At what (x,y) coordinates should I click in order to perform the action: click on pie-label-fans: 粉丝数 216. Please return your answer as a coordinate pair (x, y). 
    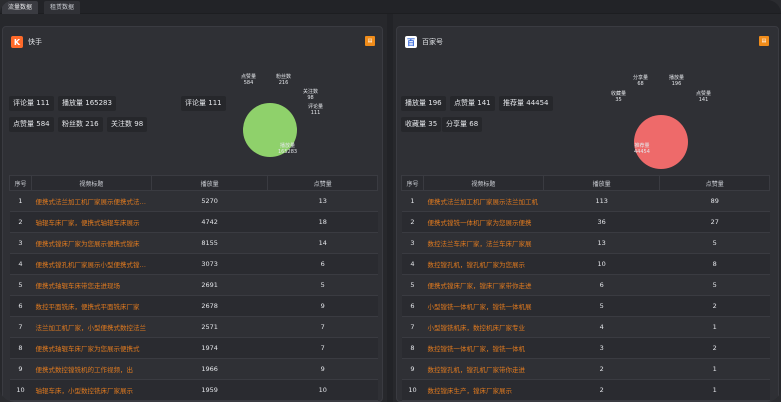
    Looking at the image, I should click on (284, 80).